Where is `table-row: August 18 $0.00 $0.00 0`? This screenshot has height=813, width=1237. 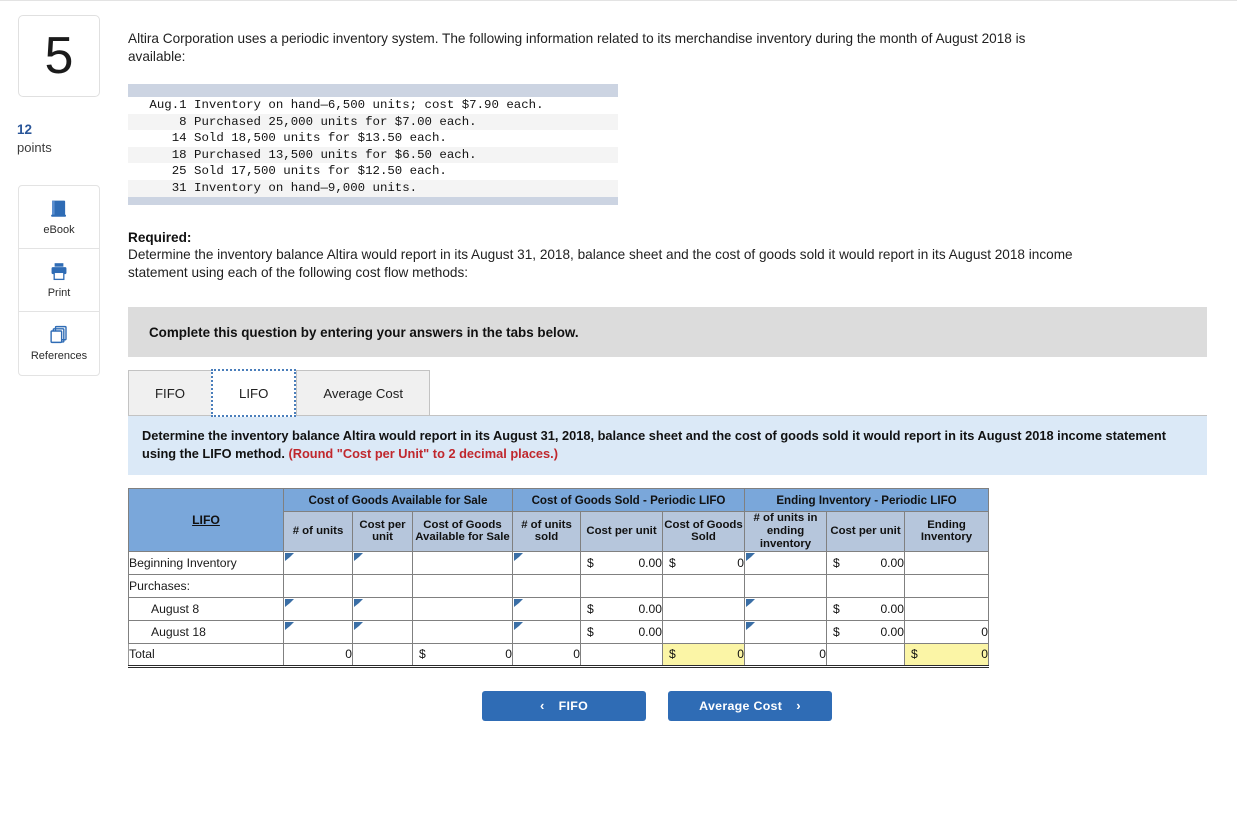 table-row: August 18 $0.00 $0.00 0 is located at coordinates (558, 631).